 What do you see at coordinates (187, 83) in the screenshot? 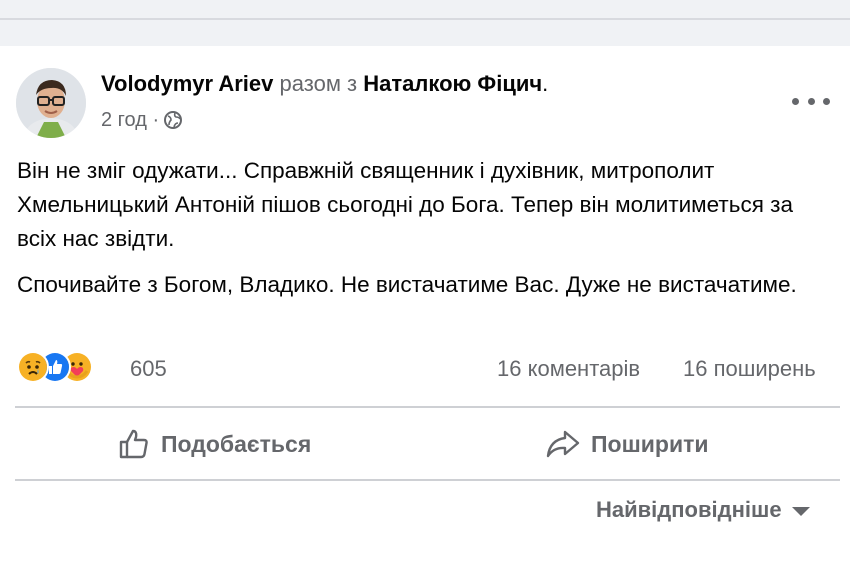
I see `author-name: Volodymyr Ariev` at bounding box center [187, 83].